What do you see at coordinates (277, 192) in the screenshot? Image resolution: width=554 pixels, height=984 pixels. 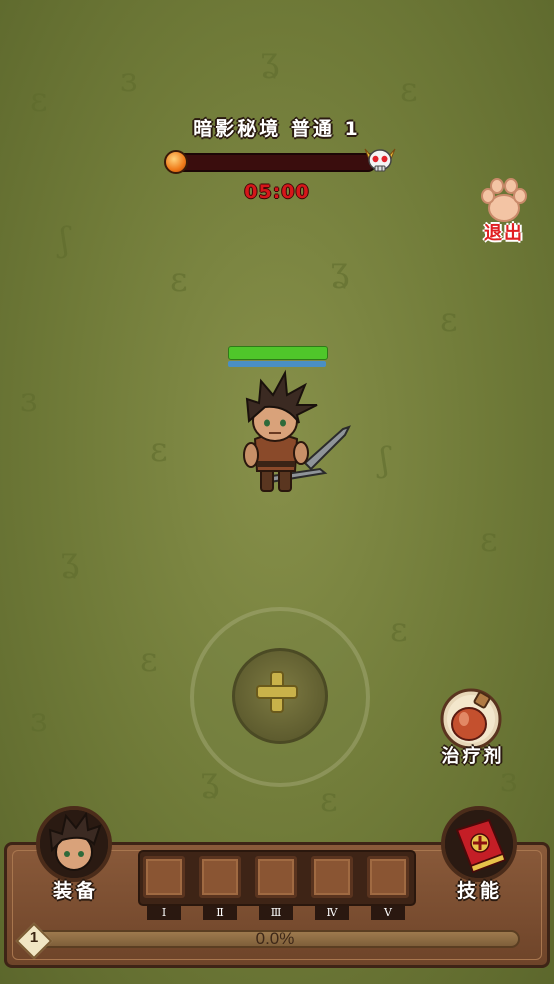 I see `stage-timer: 05:00` at bounding box center [277, 192].